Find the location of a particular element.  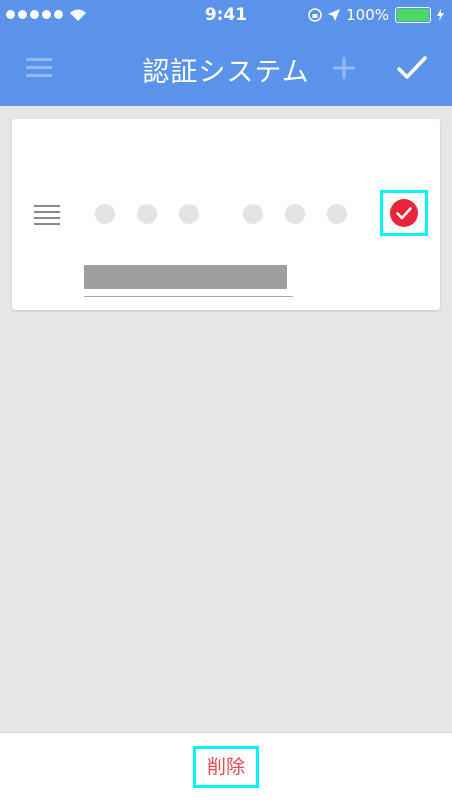

charging-bolt-icon is located at coordinates (440, 15).